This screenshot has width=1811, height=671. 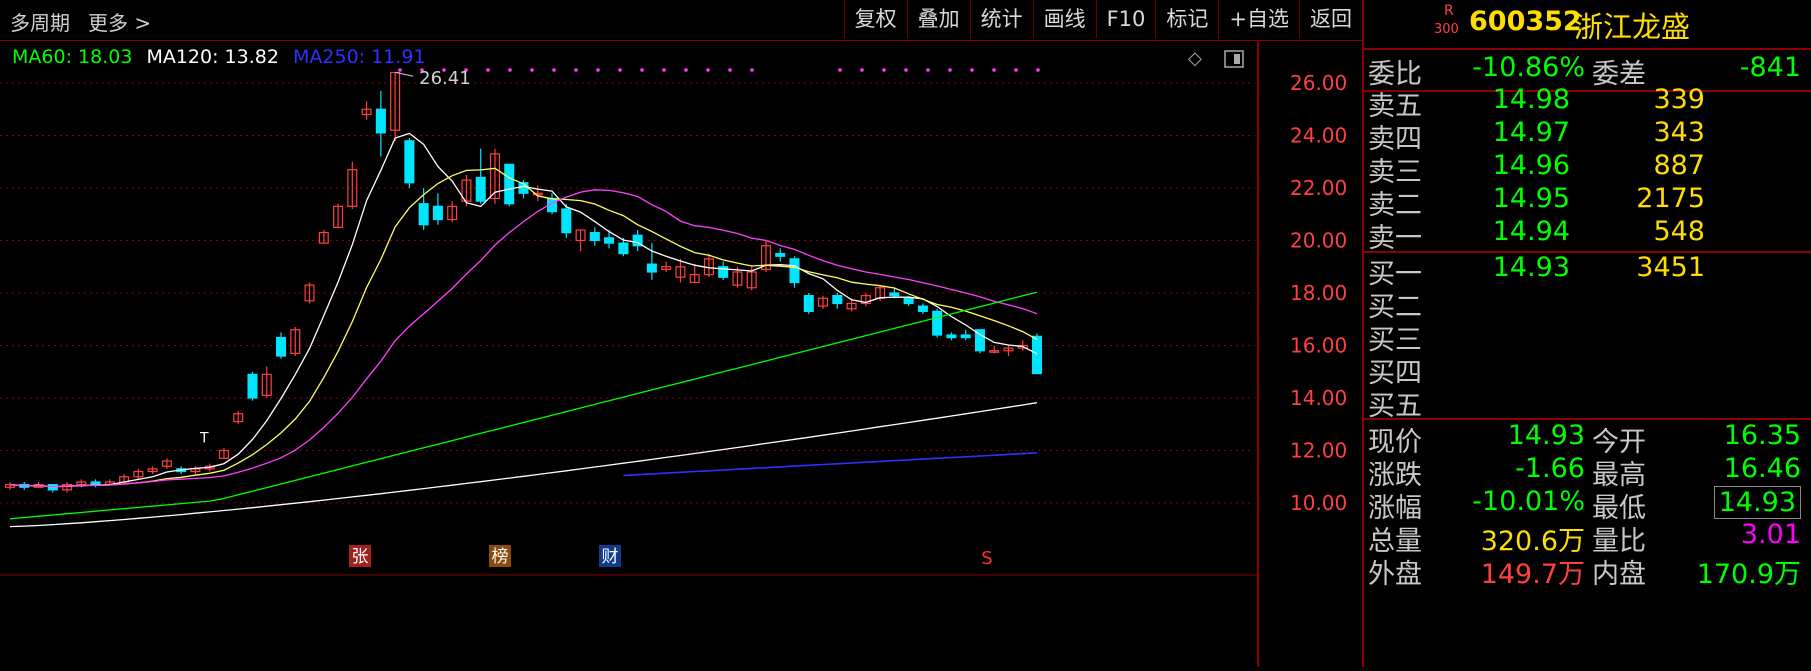 I want to click on statistics-button: 统计, so click(x=1001, y=19).